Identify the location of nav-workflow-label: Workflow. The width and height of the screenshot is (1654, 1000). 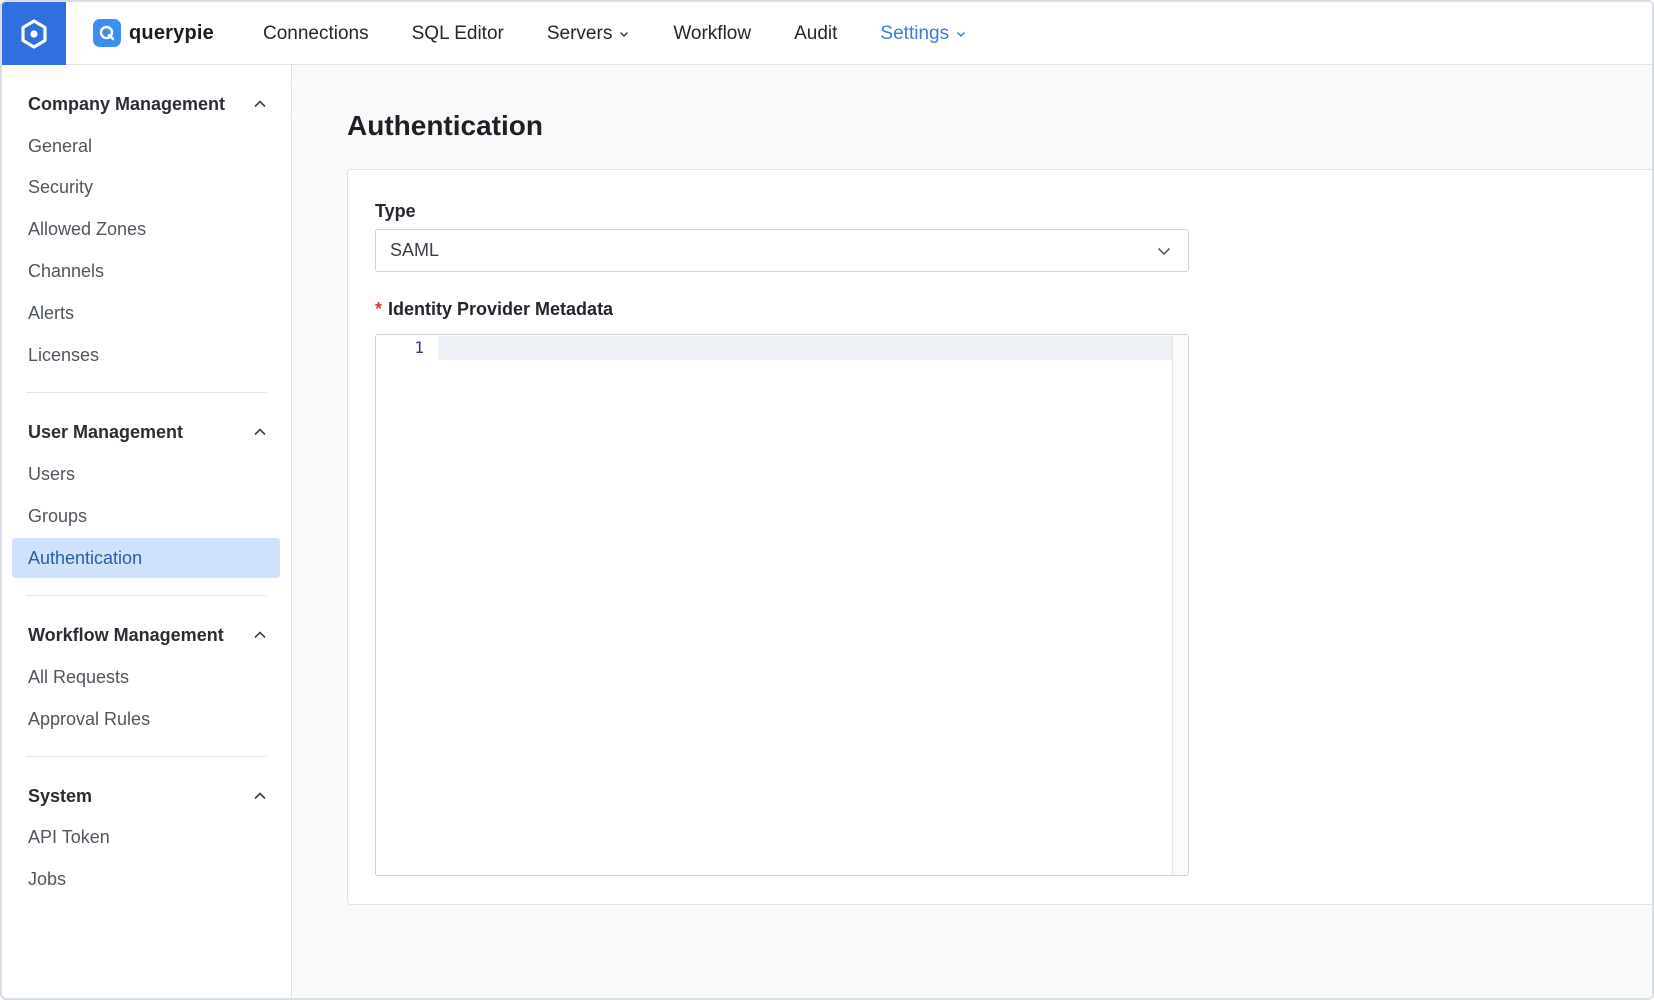
(712, 33).